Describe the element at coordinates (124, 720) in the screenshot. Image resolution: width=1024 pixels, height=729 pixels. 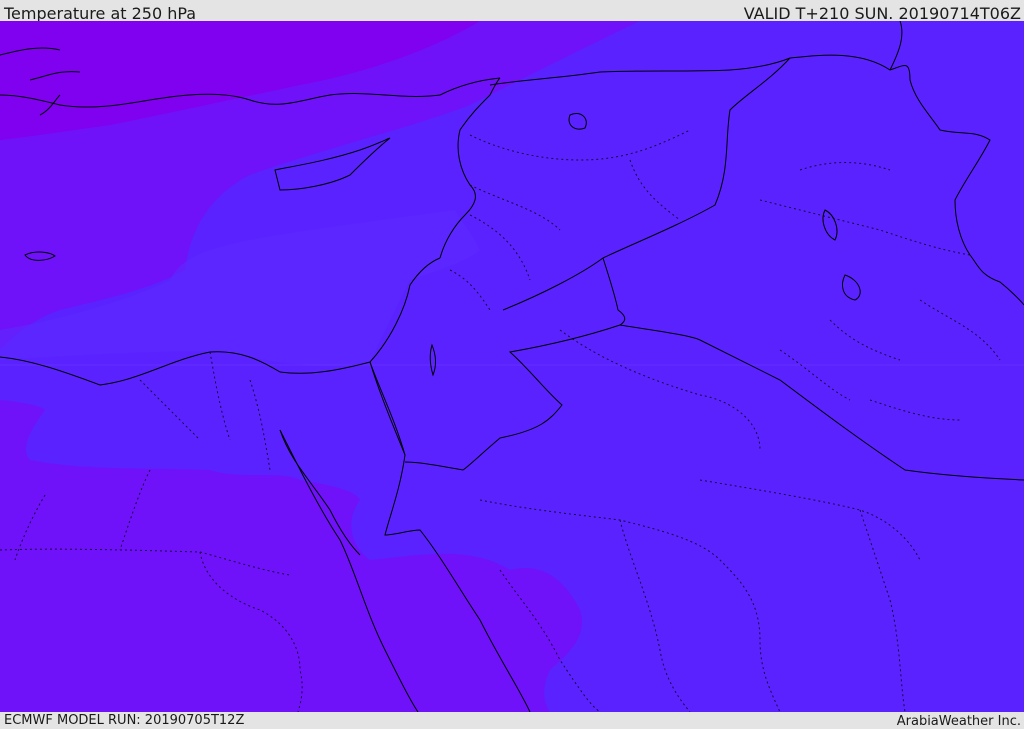
I see `model-run: ECMWF MODEL RUN: 20190705T12Z` at that location.